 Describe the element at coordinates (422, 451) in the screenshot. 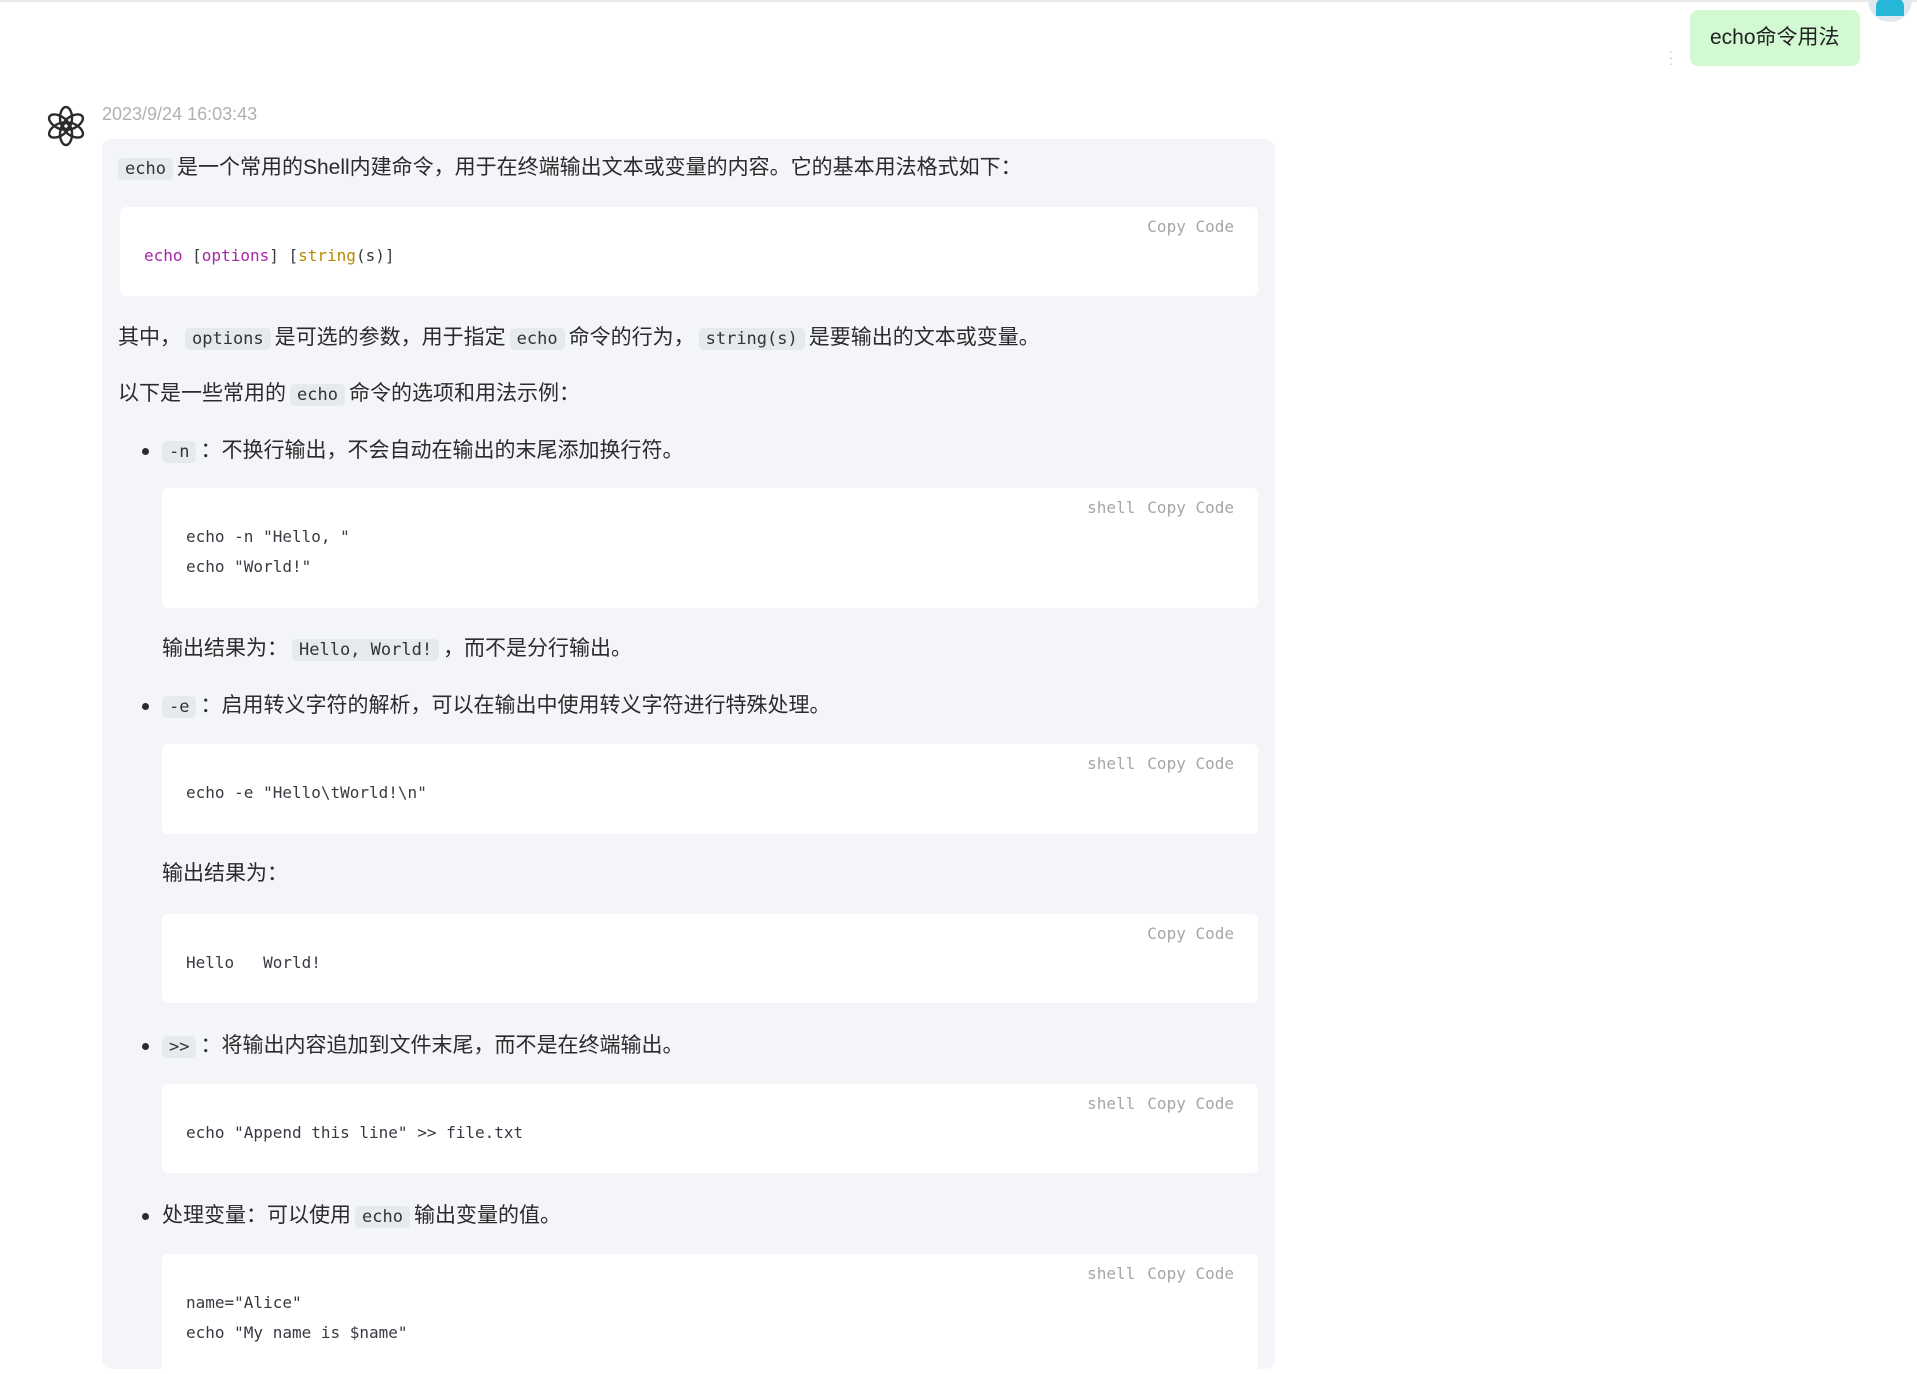

I see `list-item-n: -n ：不换行输出，不会自动在输出的末尾添加换行符。` at that location.